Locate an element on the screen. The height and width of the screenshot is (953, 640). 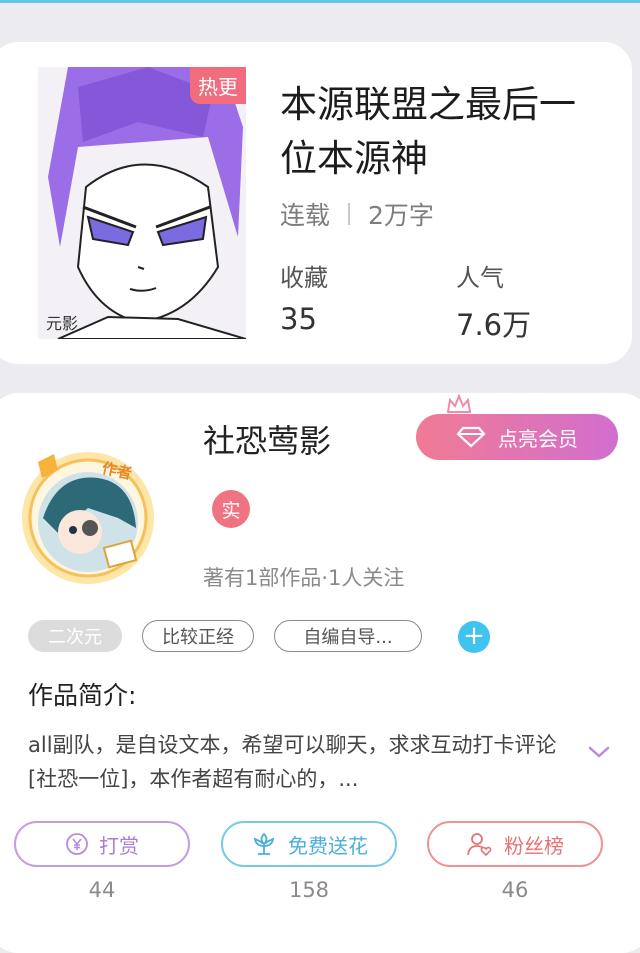
verified-badge: 实 is located at coordinates (231, 509).